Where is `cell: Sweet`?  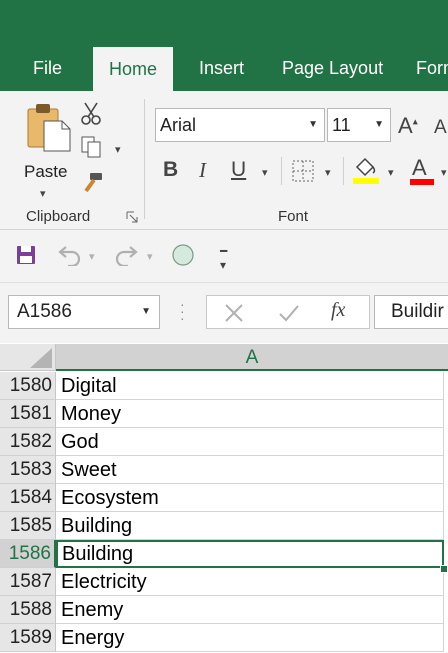 cell: Sweet is located at coordinates (250, 470).